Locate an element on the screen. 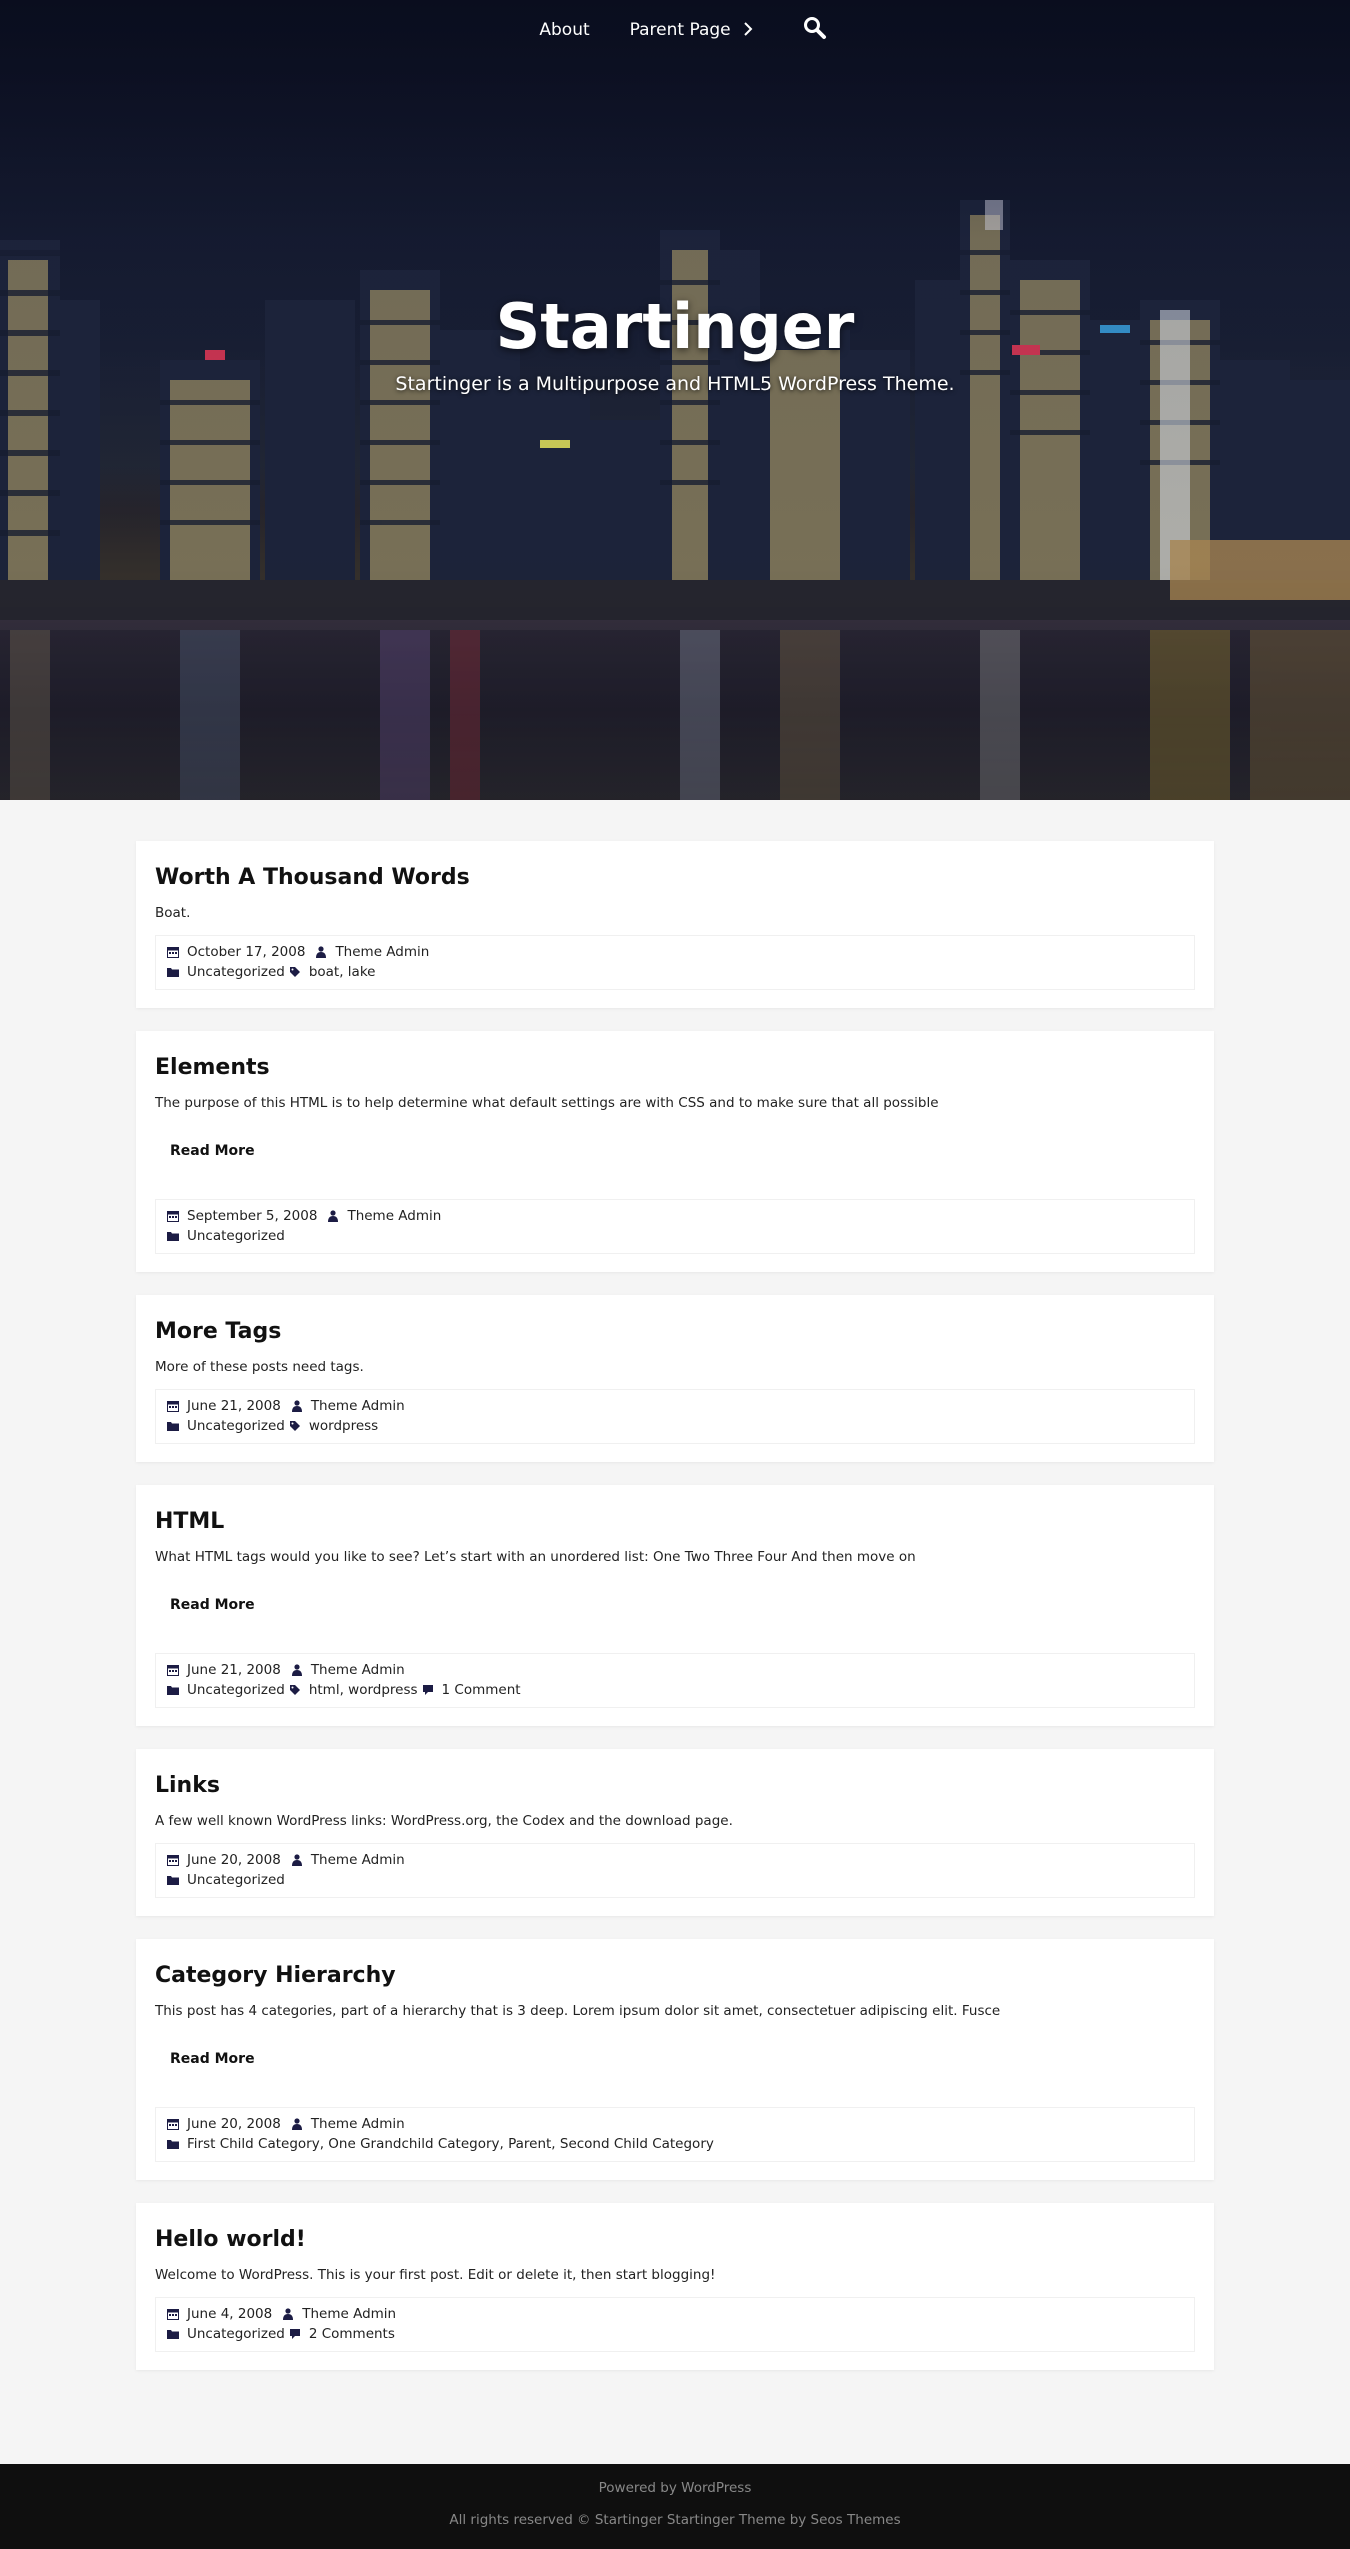 The width and height of the screenshot is (1350, 2549). post-excerpt: Boat. is located at coordinates (173, 913).